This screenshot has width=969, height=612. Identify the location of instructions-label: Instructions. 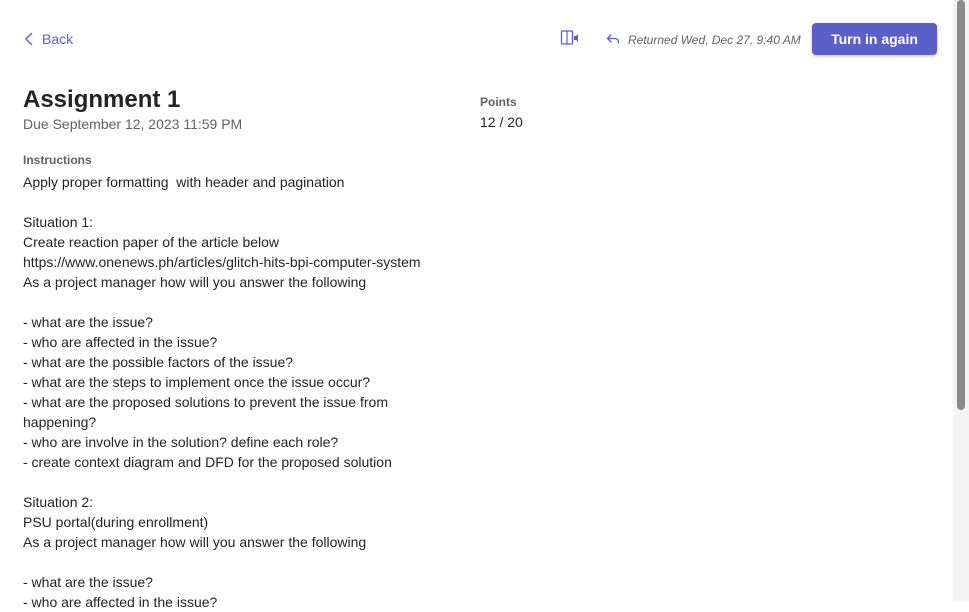
(57, 160).